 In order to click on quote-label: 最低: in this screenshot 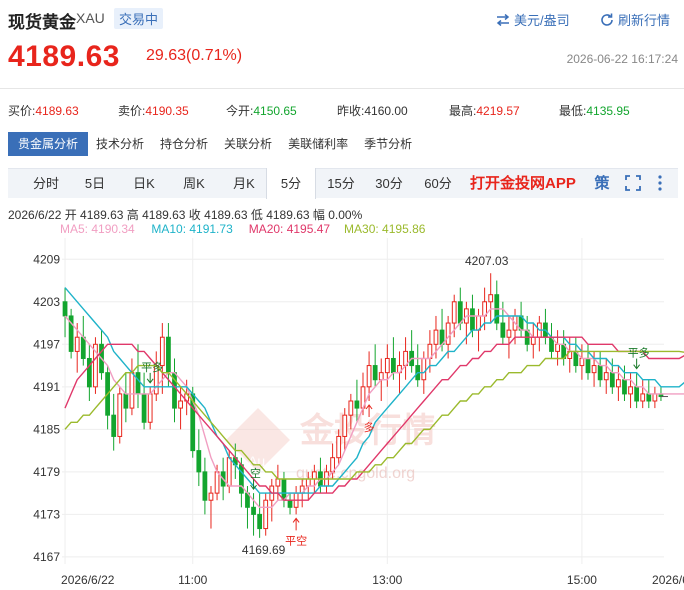, I will do `click(573, 111)`.